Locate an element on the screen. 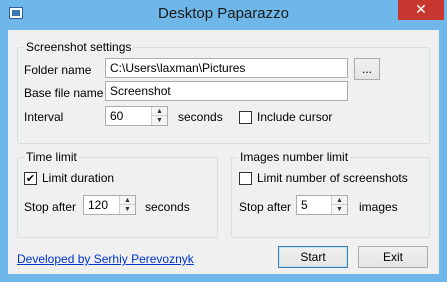  exit-button: Exit is located at coordinates (393, 257).